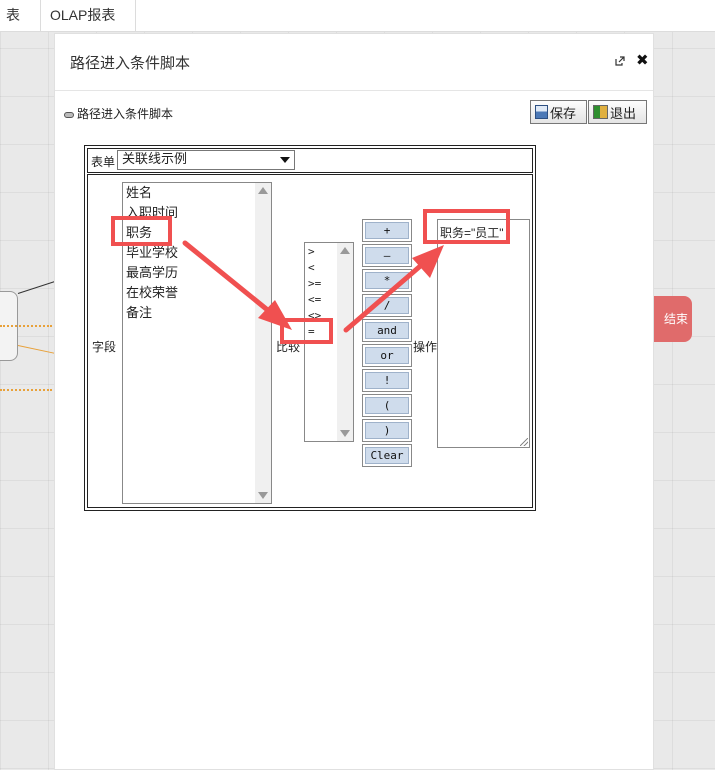 This screenshot has width=715, height=770. What do you see at coordinates (263, 343) in the screenshot?
I see `field-list-scrollbar` at bounding box center [263, 343].